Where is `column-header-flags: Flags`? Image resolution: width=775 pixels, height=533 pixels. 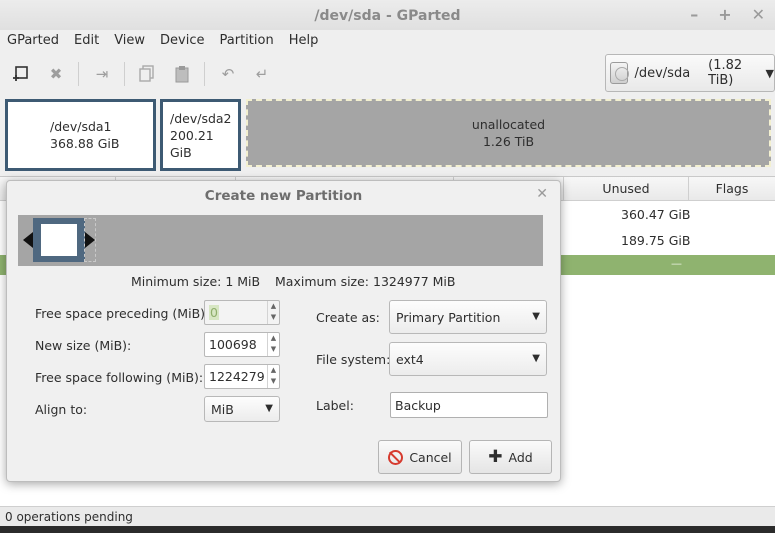 column-header-flags: Flags is located at coordinates (732, 189).